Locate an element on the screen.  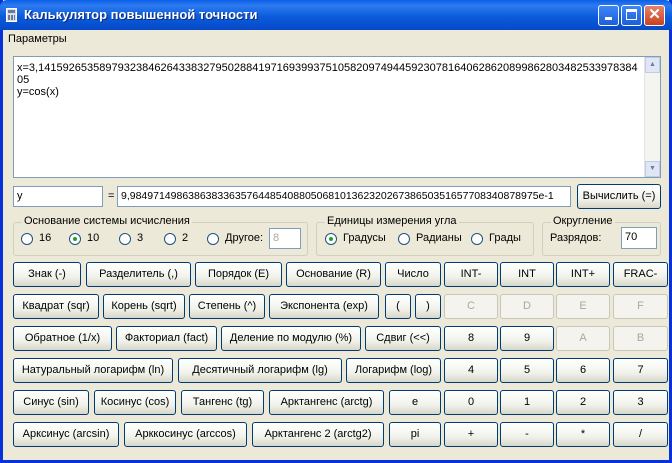
radio-grads-label: Грады is located at coordinates (505, 238).